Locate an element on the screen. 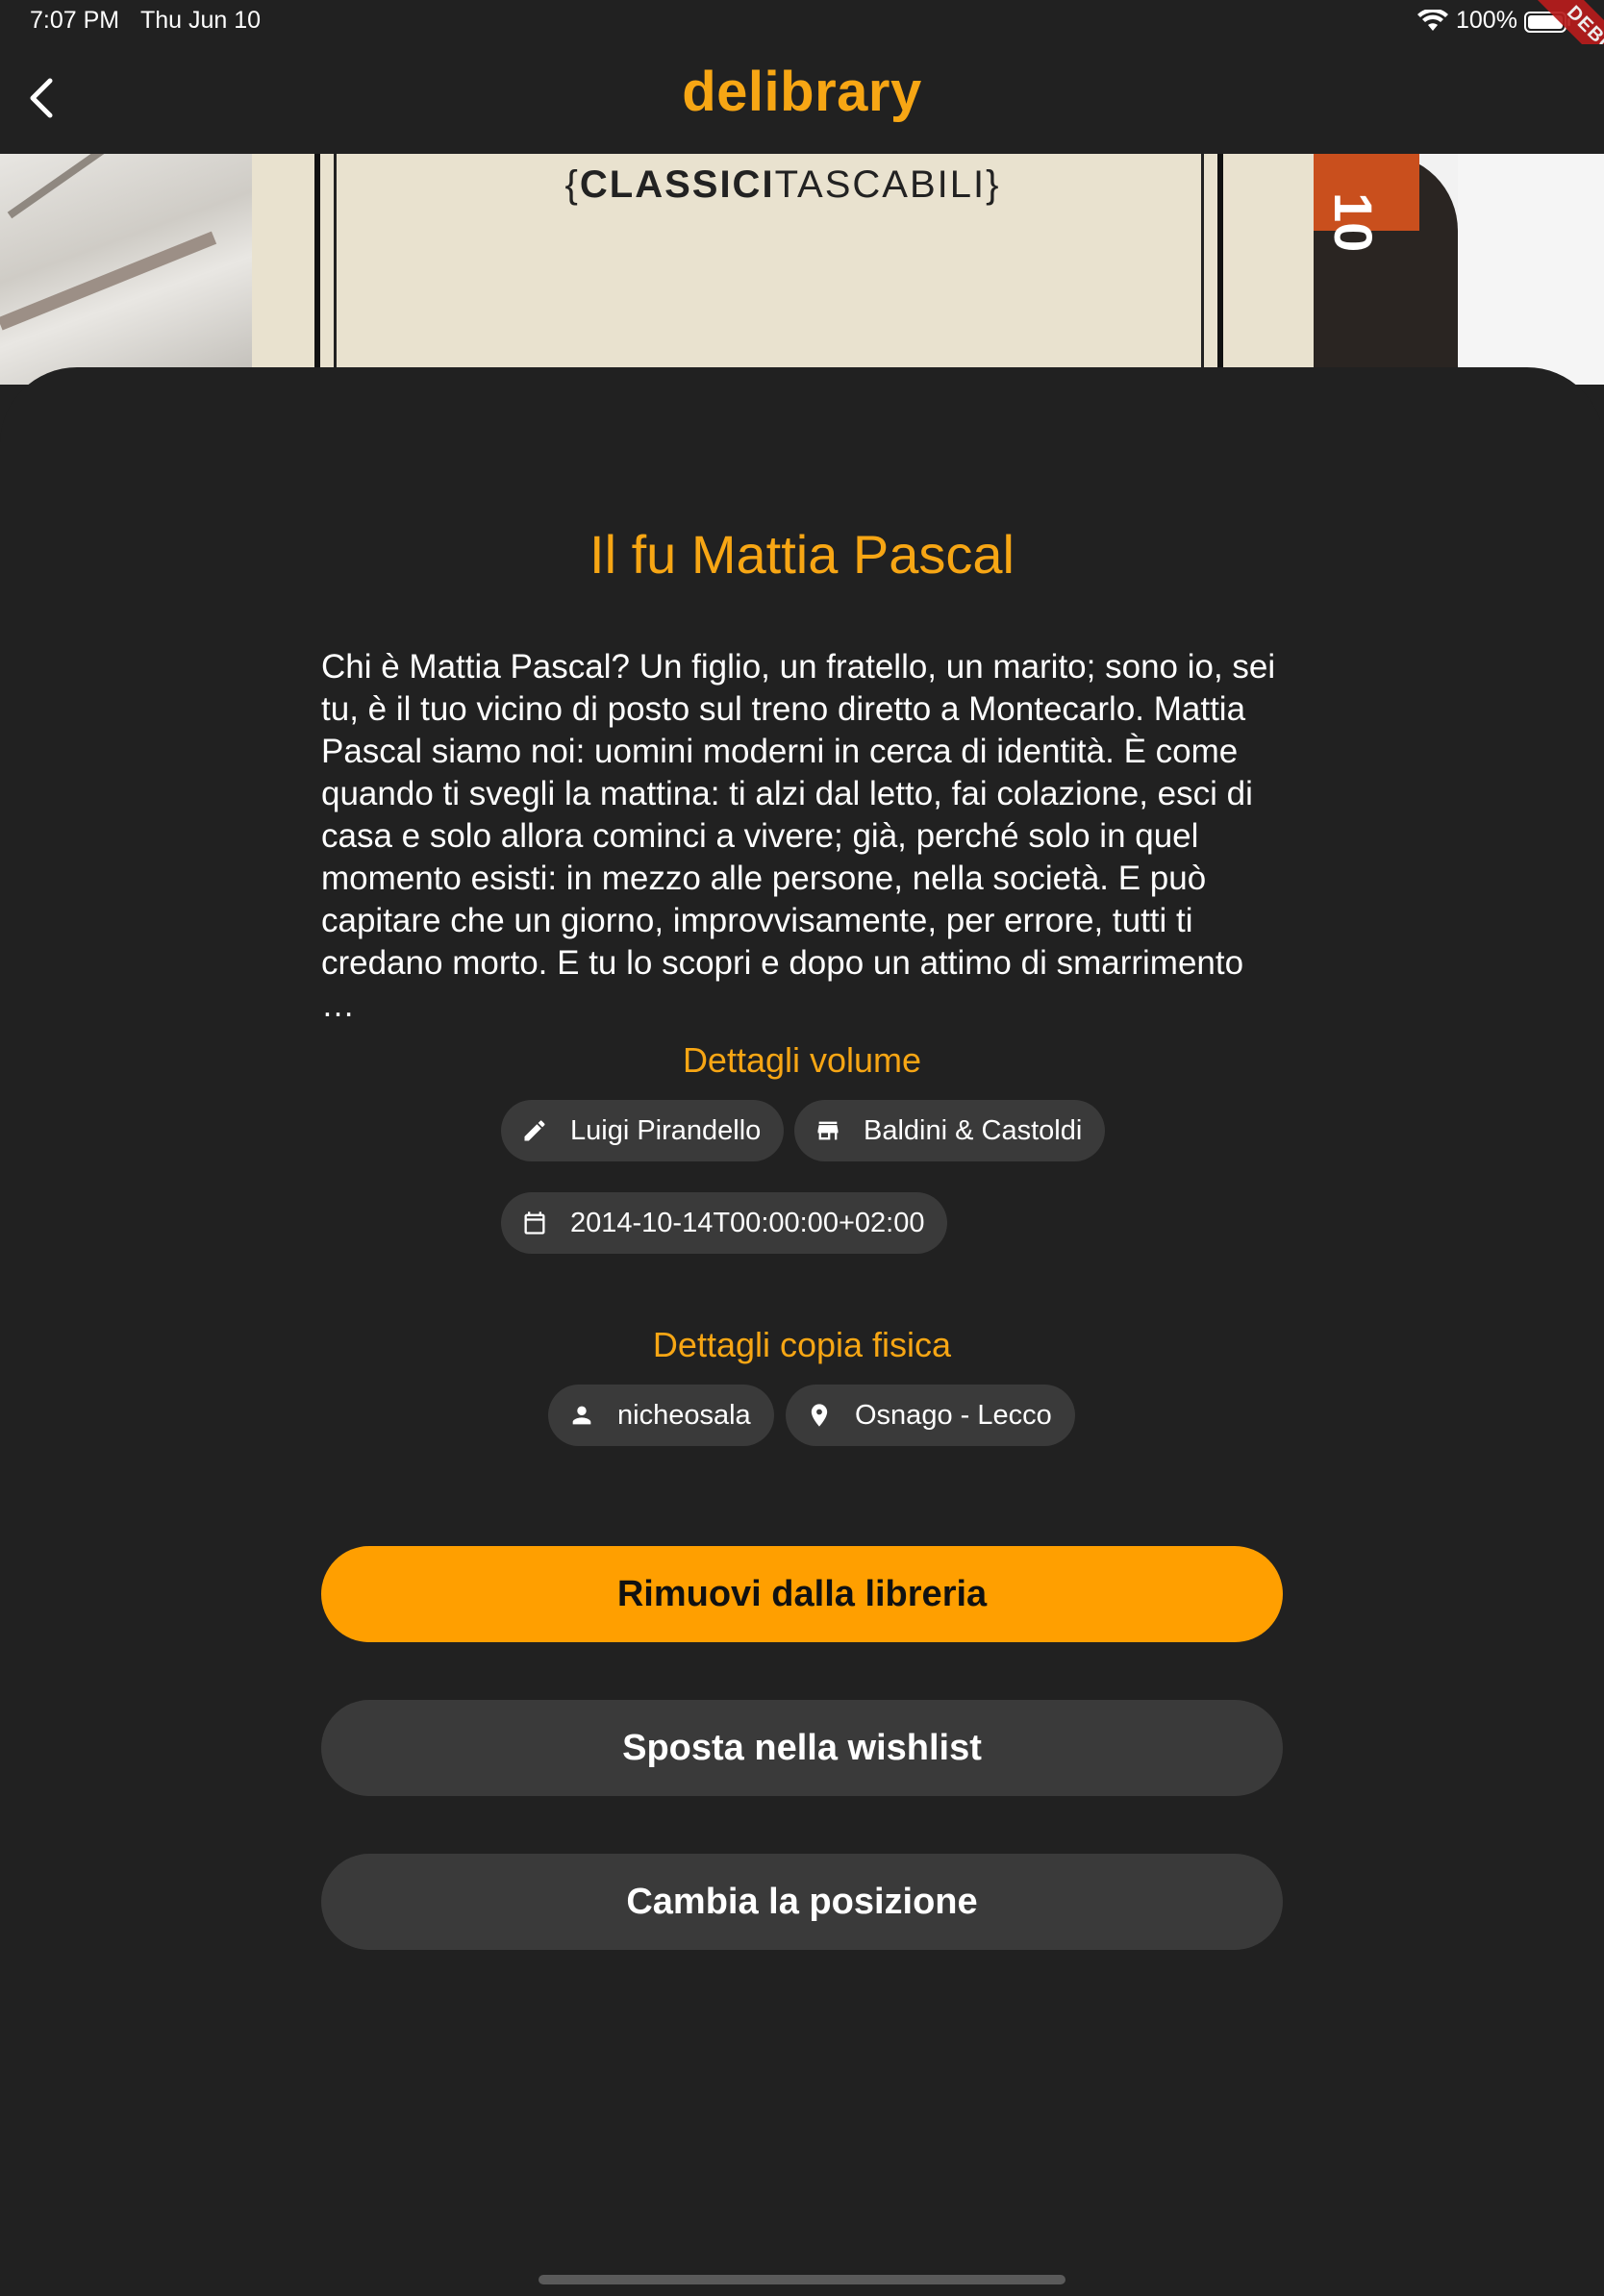  book-title: Il fu Mattia Pascal is located at coordinates (802, 554).